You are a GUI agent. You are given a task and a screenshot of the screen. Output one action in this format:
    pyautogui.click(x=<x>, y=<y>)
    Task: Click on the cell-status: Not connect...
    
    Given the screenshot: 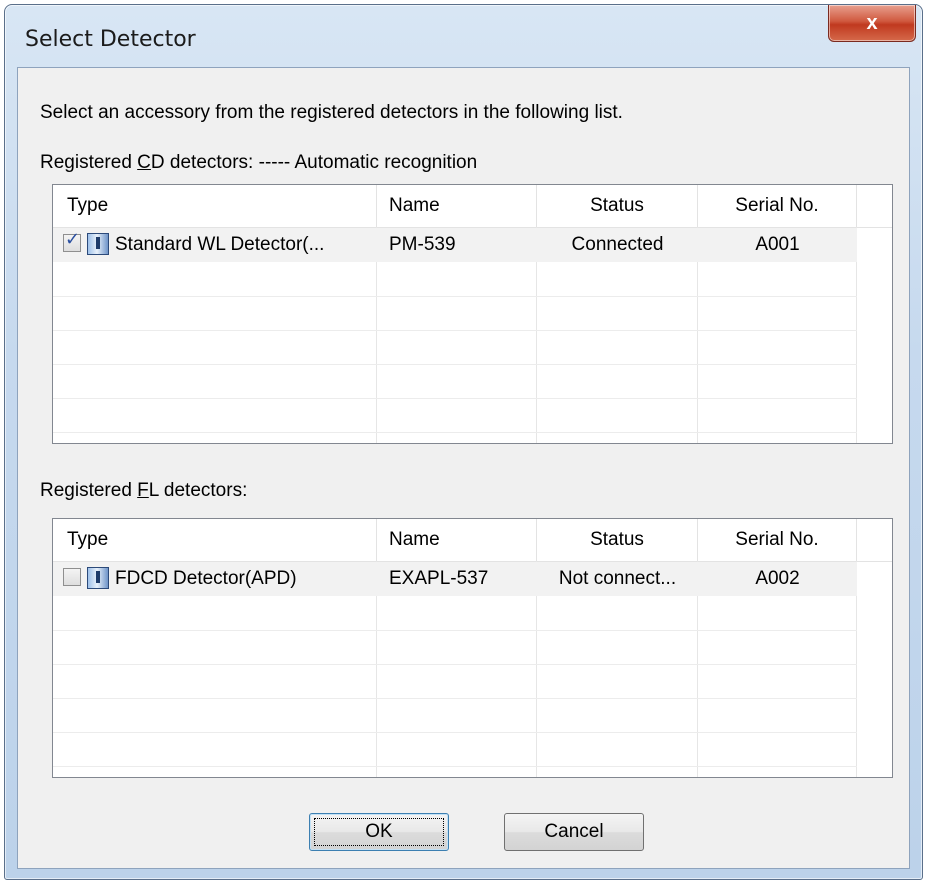 What is the action you would take?
    pyautogui.click(x=617, y=578)
    